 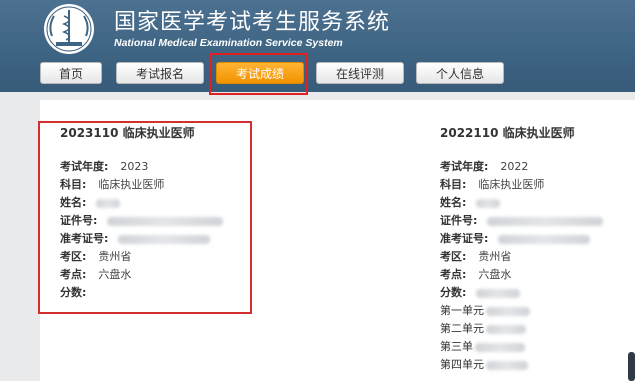 I want to click on main-nav: 首页 考试报名 考试成绩 在线评测 个人信息, so click(x=317, y=74).